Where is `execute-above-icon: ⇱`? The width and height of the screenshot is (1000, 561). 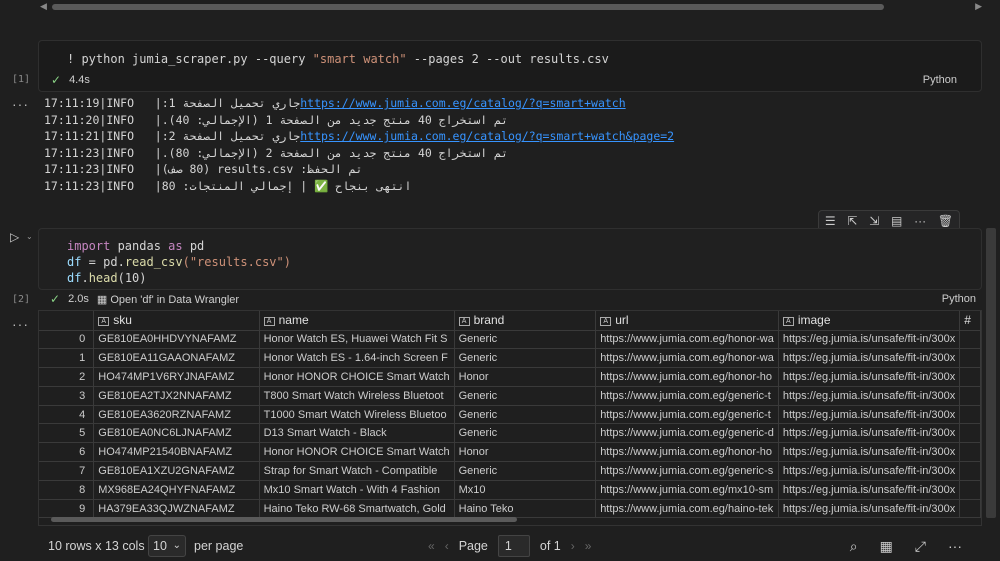 execute-above-icon: ⇱ is located at coordinates (852, 221).